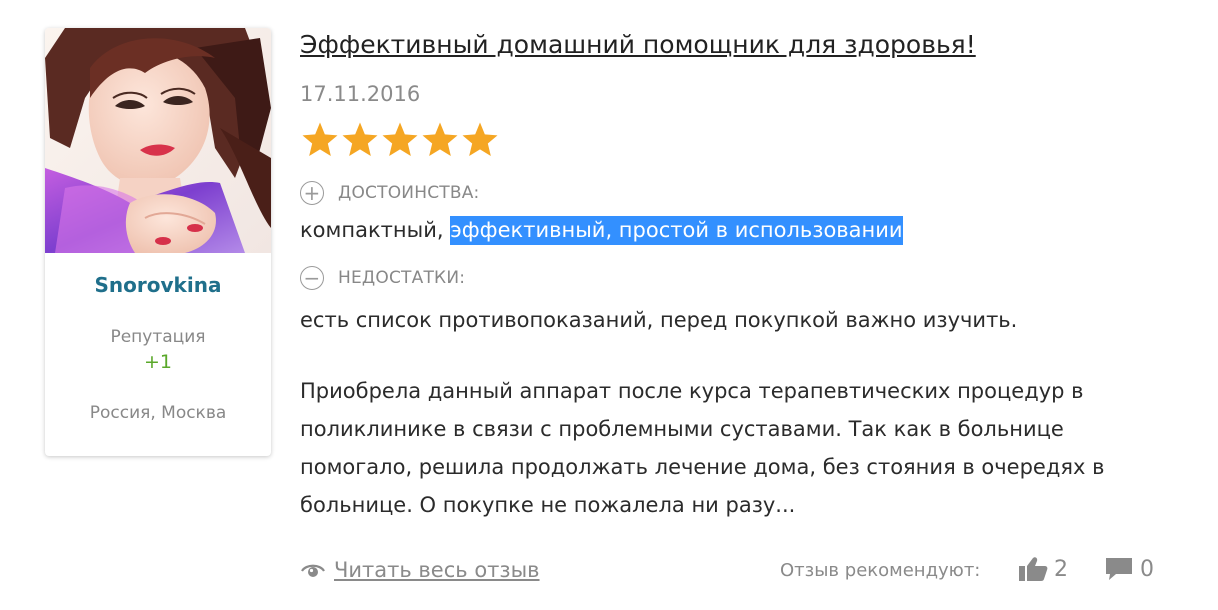  What do you see at coordinates (158, 337) in the screenshot?
I see `reputation-label: Репутация` at bounding box center [158, 337].